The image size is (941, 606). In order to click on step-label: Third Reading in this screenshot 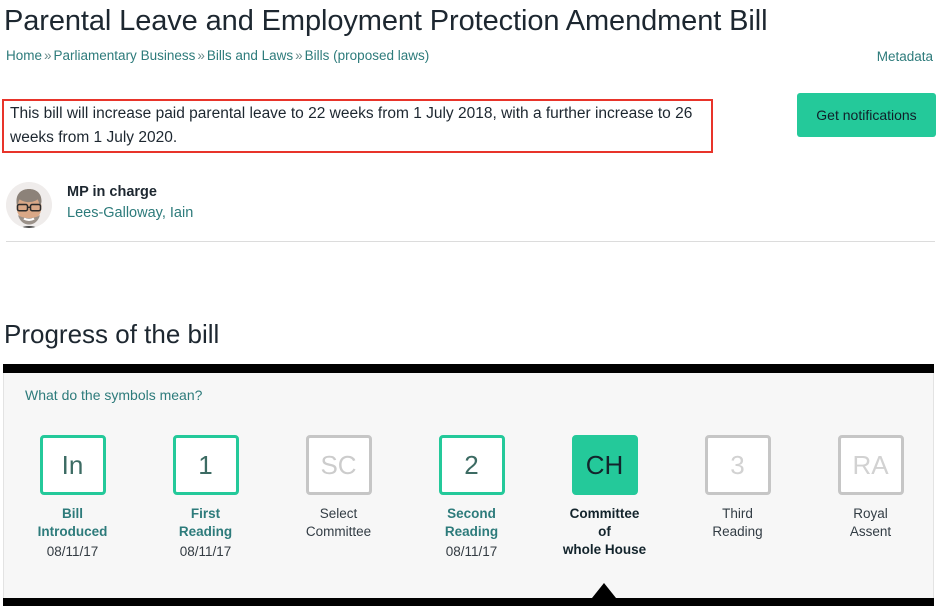, I will do `click(737, 523)`.